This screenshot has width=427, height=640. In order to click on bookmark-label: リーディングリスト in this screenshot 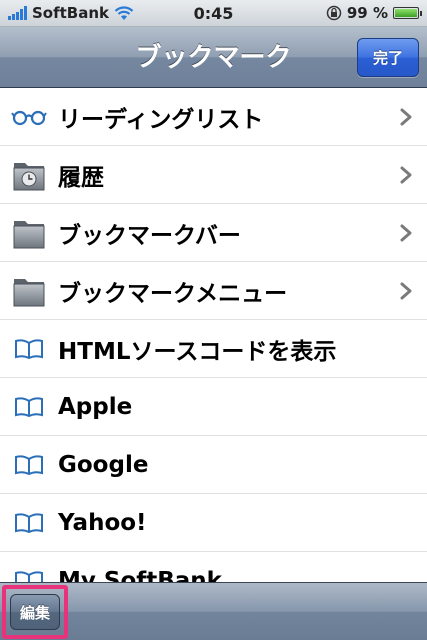, I will do `click(161, 119)`.